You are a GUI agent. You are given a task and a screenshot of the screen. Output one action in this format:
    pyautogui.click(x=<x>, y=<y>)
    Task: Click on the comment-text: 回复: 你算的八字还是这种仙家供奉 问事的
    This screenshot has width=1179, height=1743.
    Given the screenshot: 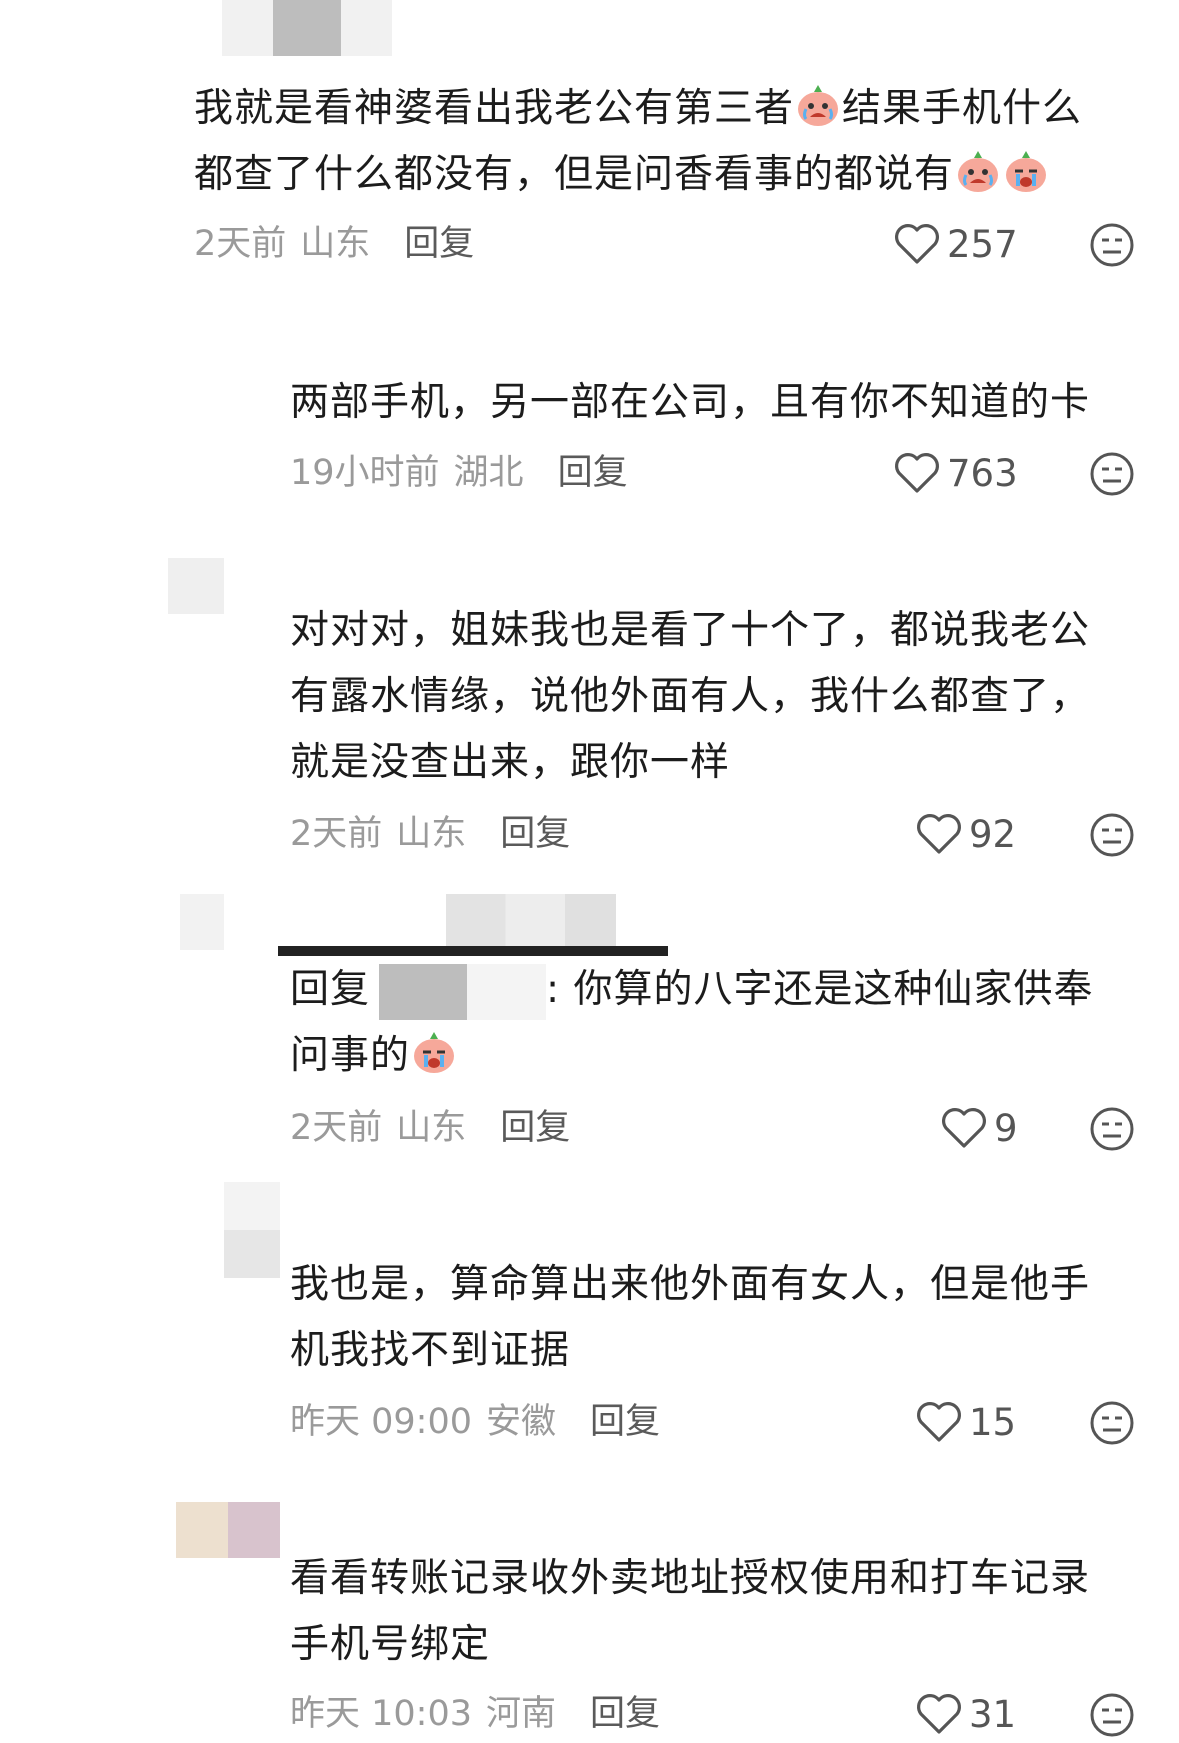 What is the action you would take?
    pyautogui.click(x=692, y=1023)
    